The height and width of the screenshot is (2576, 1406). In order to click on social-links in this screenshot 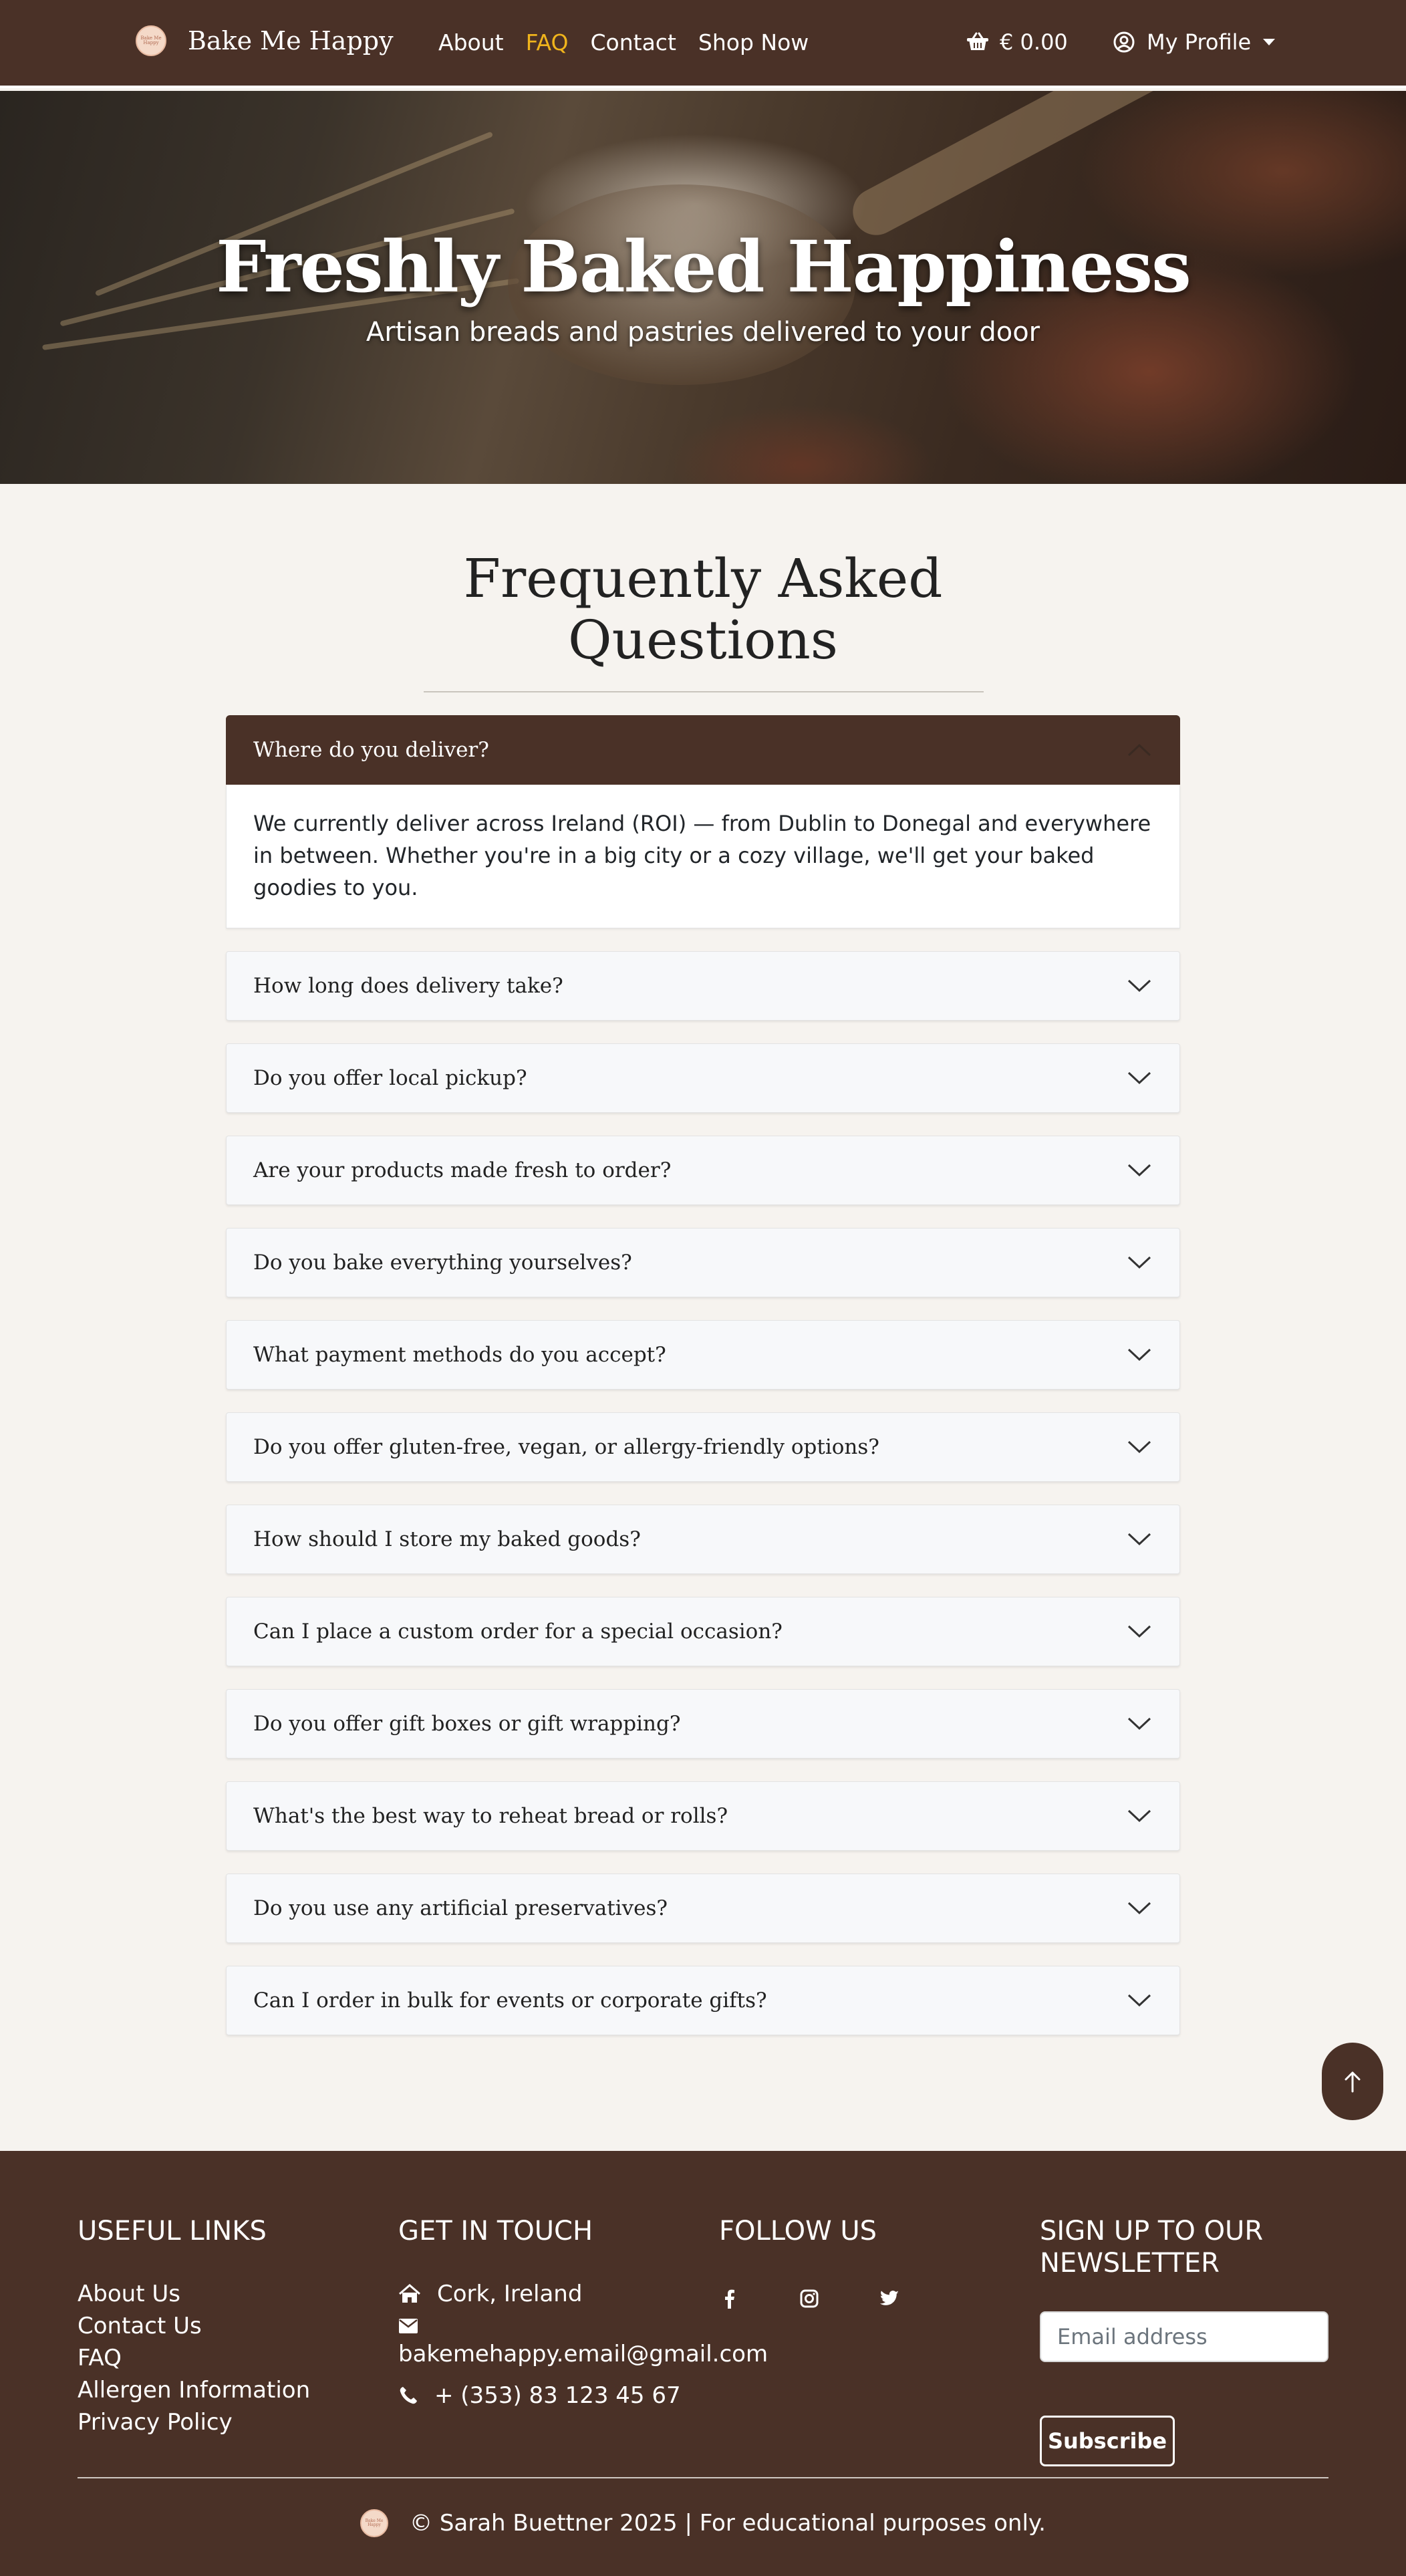, I will do `click(839, 2299)`.